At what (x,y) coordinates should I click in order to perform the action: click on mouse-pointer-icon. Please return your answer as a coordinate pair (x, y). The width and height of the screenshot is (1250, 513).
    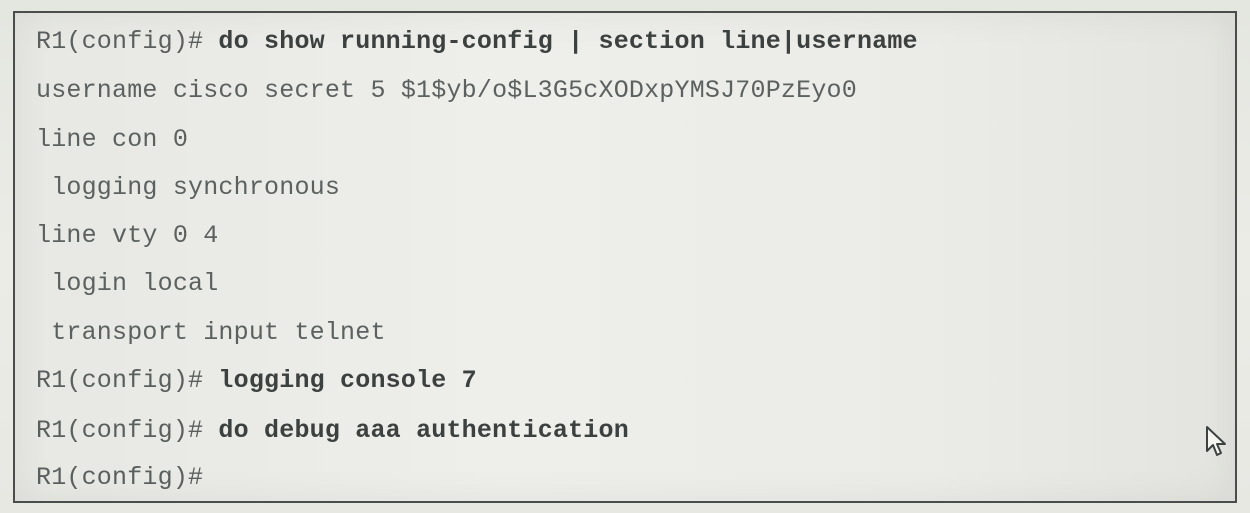
    Looking at the image, I should click on (1216, 441).